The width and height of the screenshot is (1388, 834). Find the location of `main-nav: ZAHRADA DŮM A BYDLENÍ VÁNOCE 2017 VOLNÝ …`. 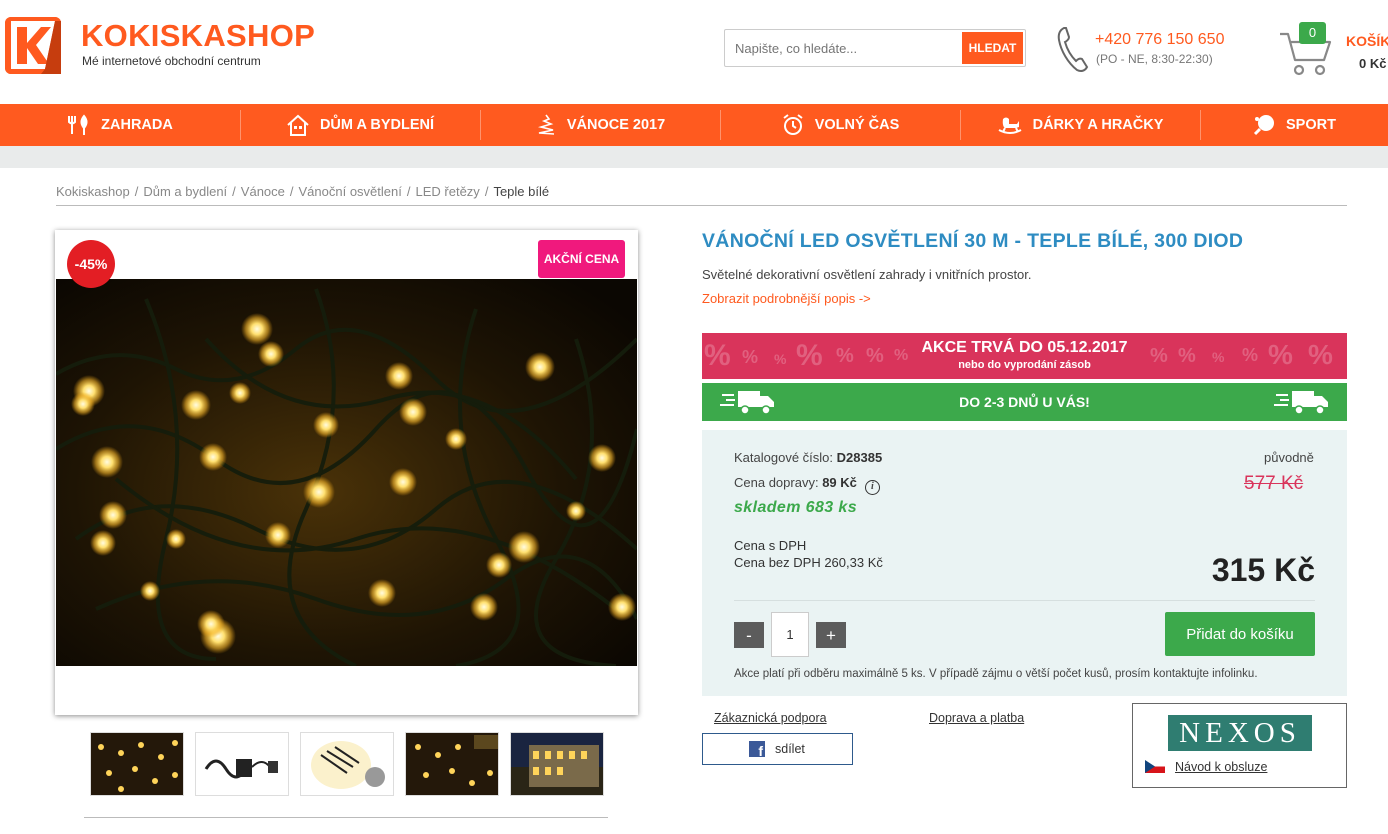

main-nav: ZAHRADA DŮM A BYDLENÍ VÁNOCE 2017 VOLNÝ … is located at coordinates (694, 125).